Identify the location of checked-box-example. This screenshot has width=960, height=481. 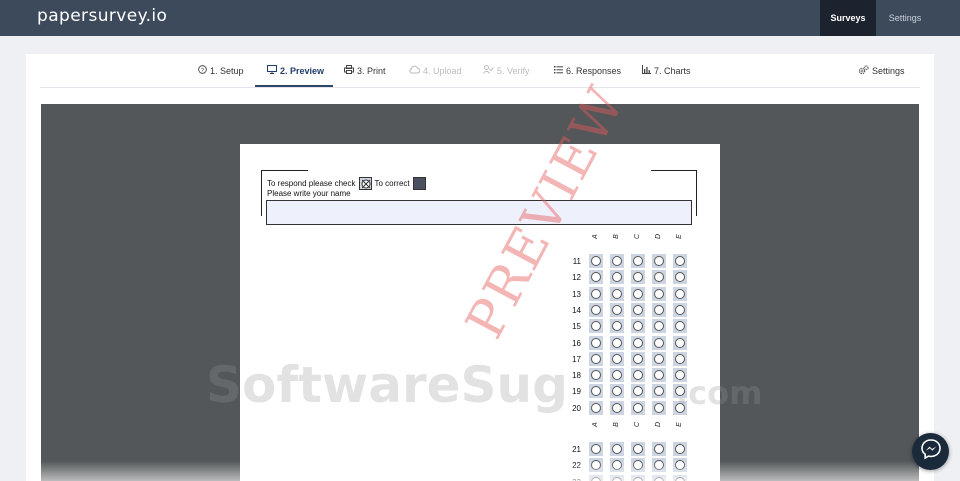
(365, 183).